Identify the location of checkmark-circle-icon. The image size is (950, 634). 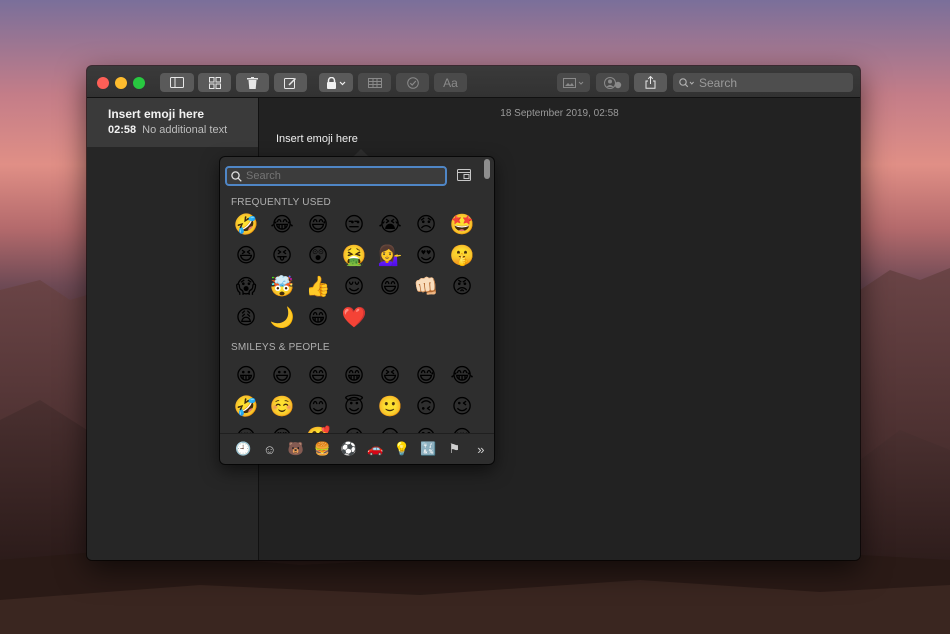
(412, 82).